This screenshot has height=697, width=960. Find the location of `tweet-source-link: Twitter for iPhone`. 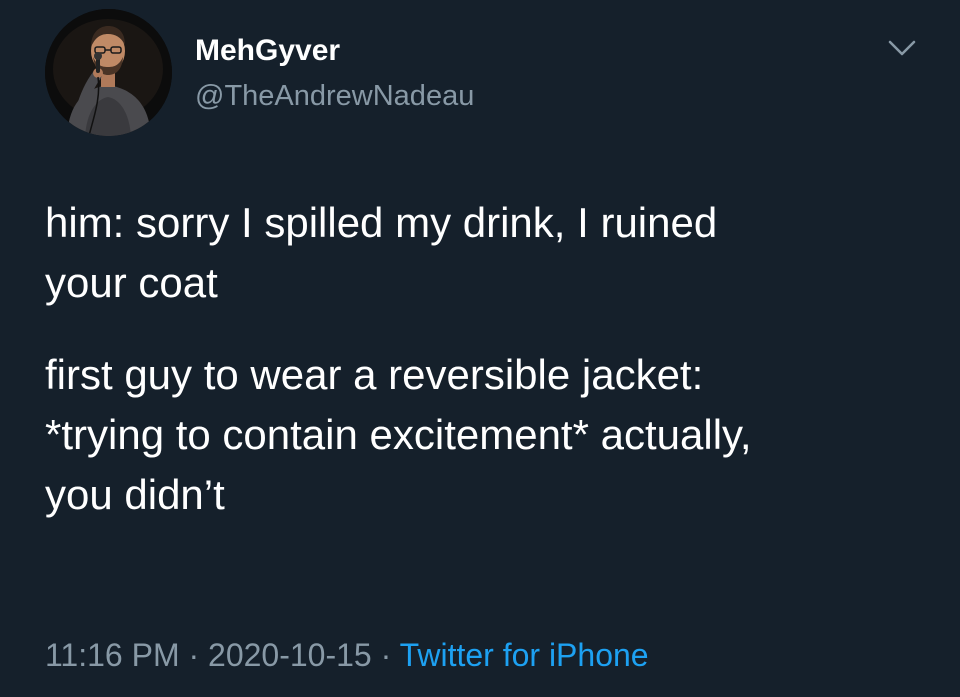

tweet-source-link: Twitter for iPhone is located at coordinates (524, 655).